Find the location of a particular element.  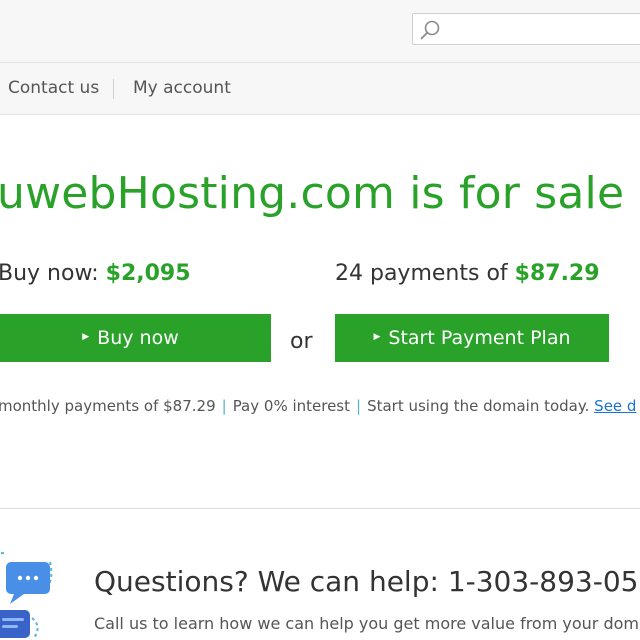

buy-now-button: ▶ Buy now is located at coordinates (135, 338).